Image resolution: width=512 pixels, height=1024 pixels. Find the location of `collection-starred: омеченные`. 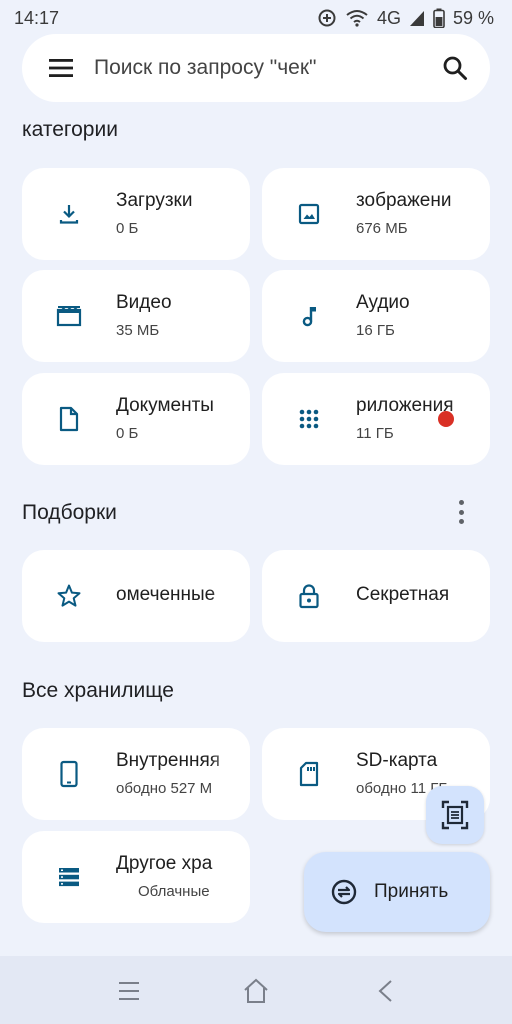

collection-starred: омеченные is located at coordinates (136, 596).